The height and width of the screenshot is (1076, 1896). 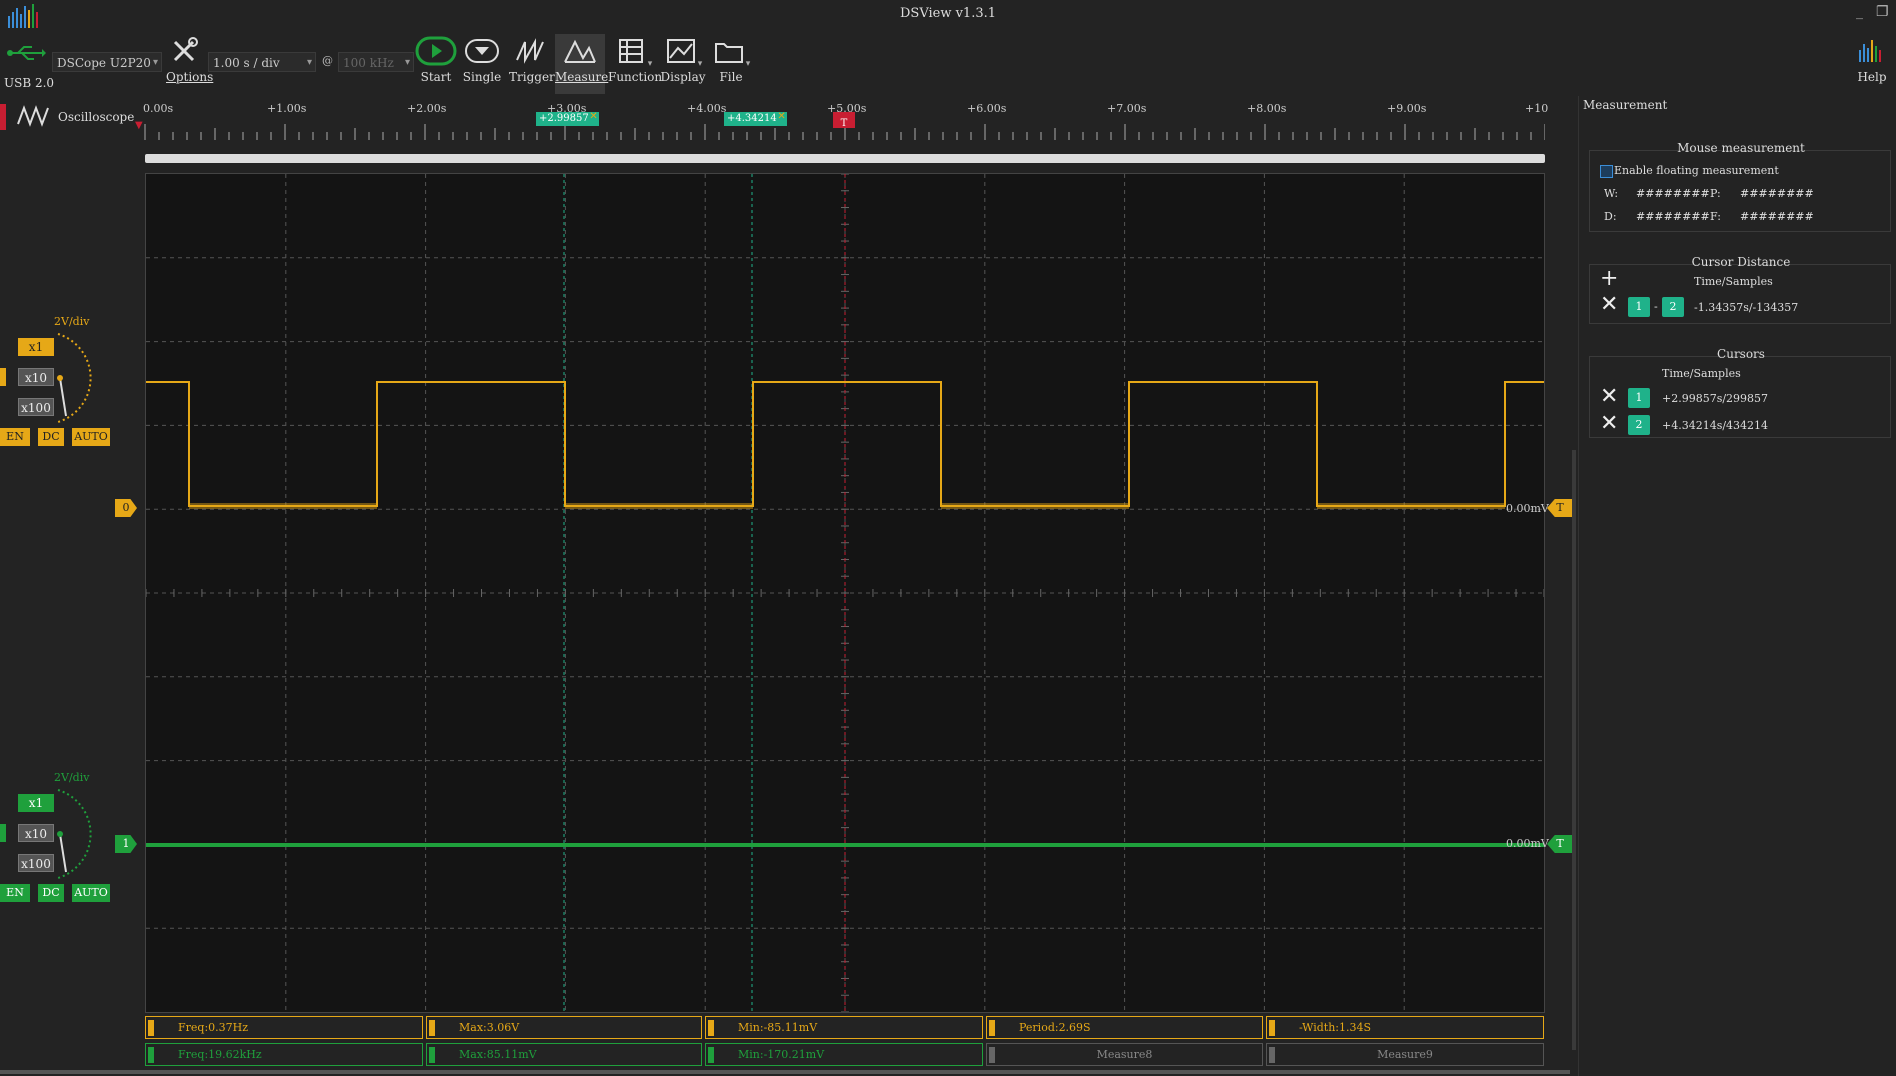 I want to click on function-icon: ▾, so click(x=633, y=53).